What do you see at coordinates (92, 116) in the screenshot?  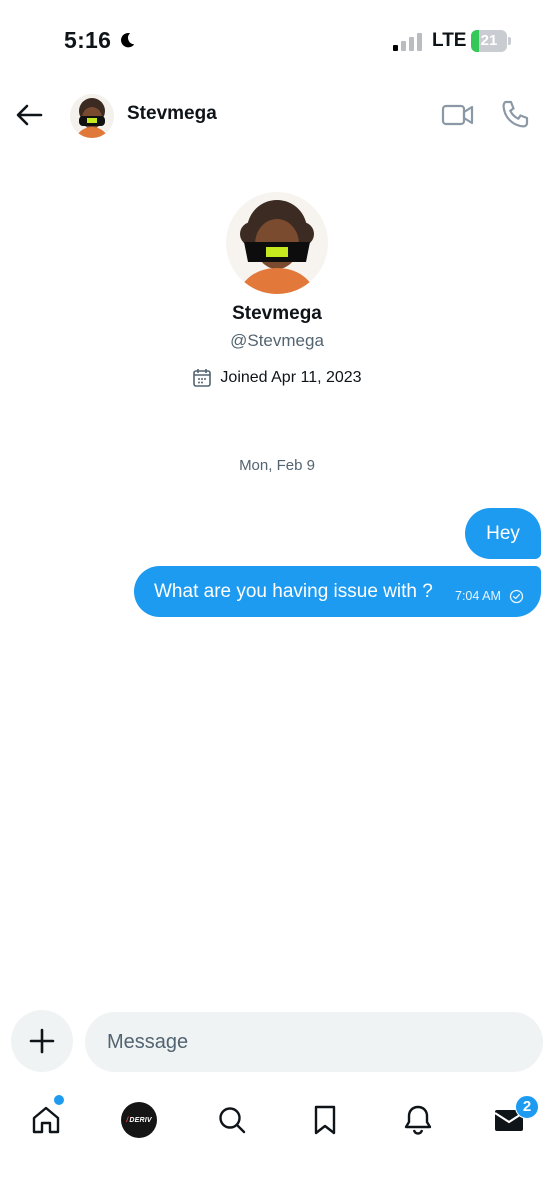 I see `avatar` at bounding box center [92, 116].